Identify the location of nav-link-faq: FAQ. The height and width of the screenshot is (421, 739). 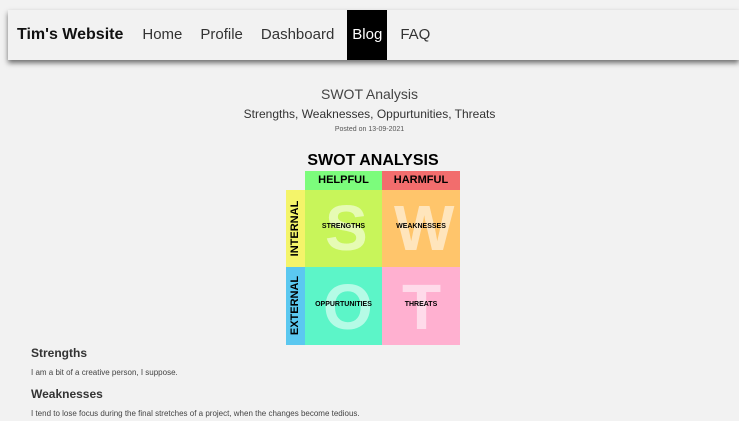
(415, 35).